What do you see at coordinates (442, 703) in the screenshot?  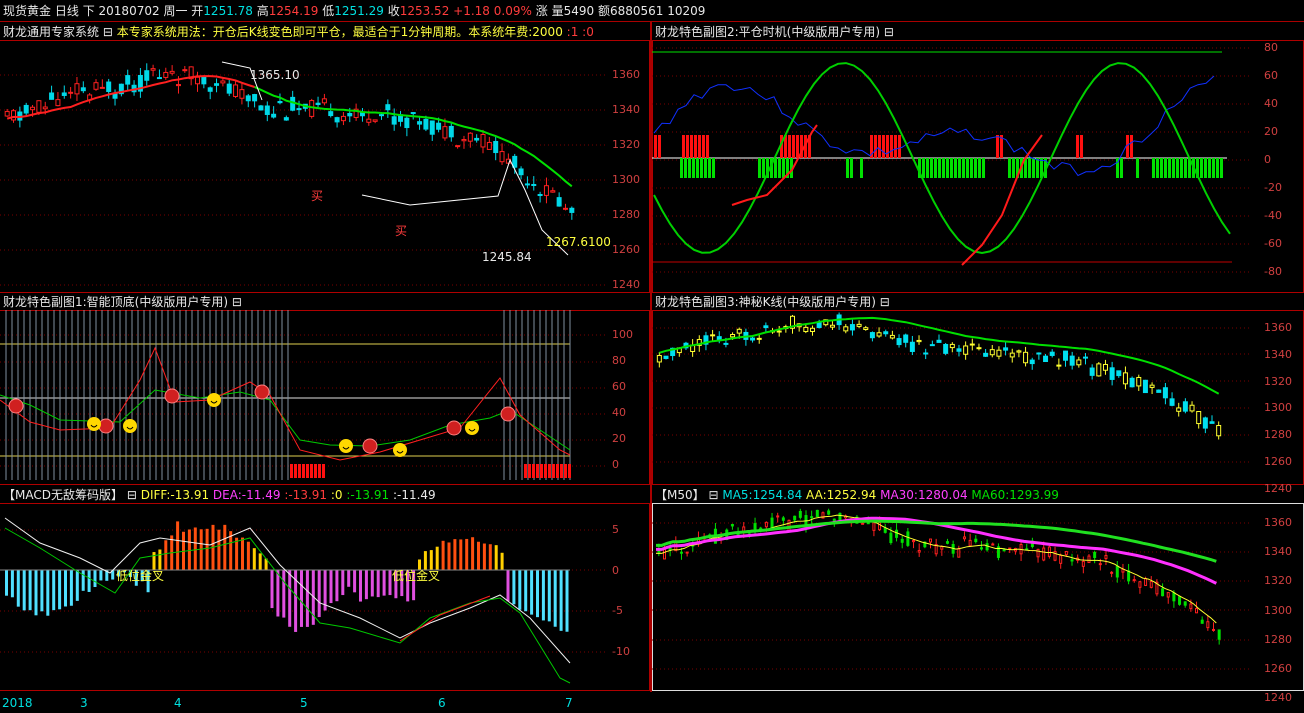 I see `date-6: 6` at bounding box center [442, 703].